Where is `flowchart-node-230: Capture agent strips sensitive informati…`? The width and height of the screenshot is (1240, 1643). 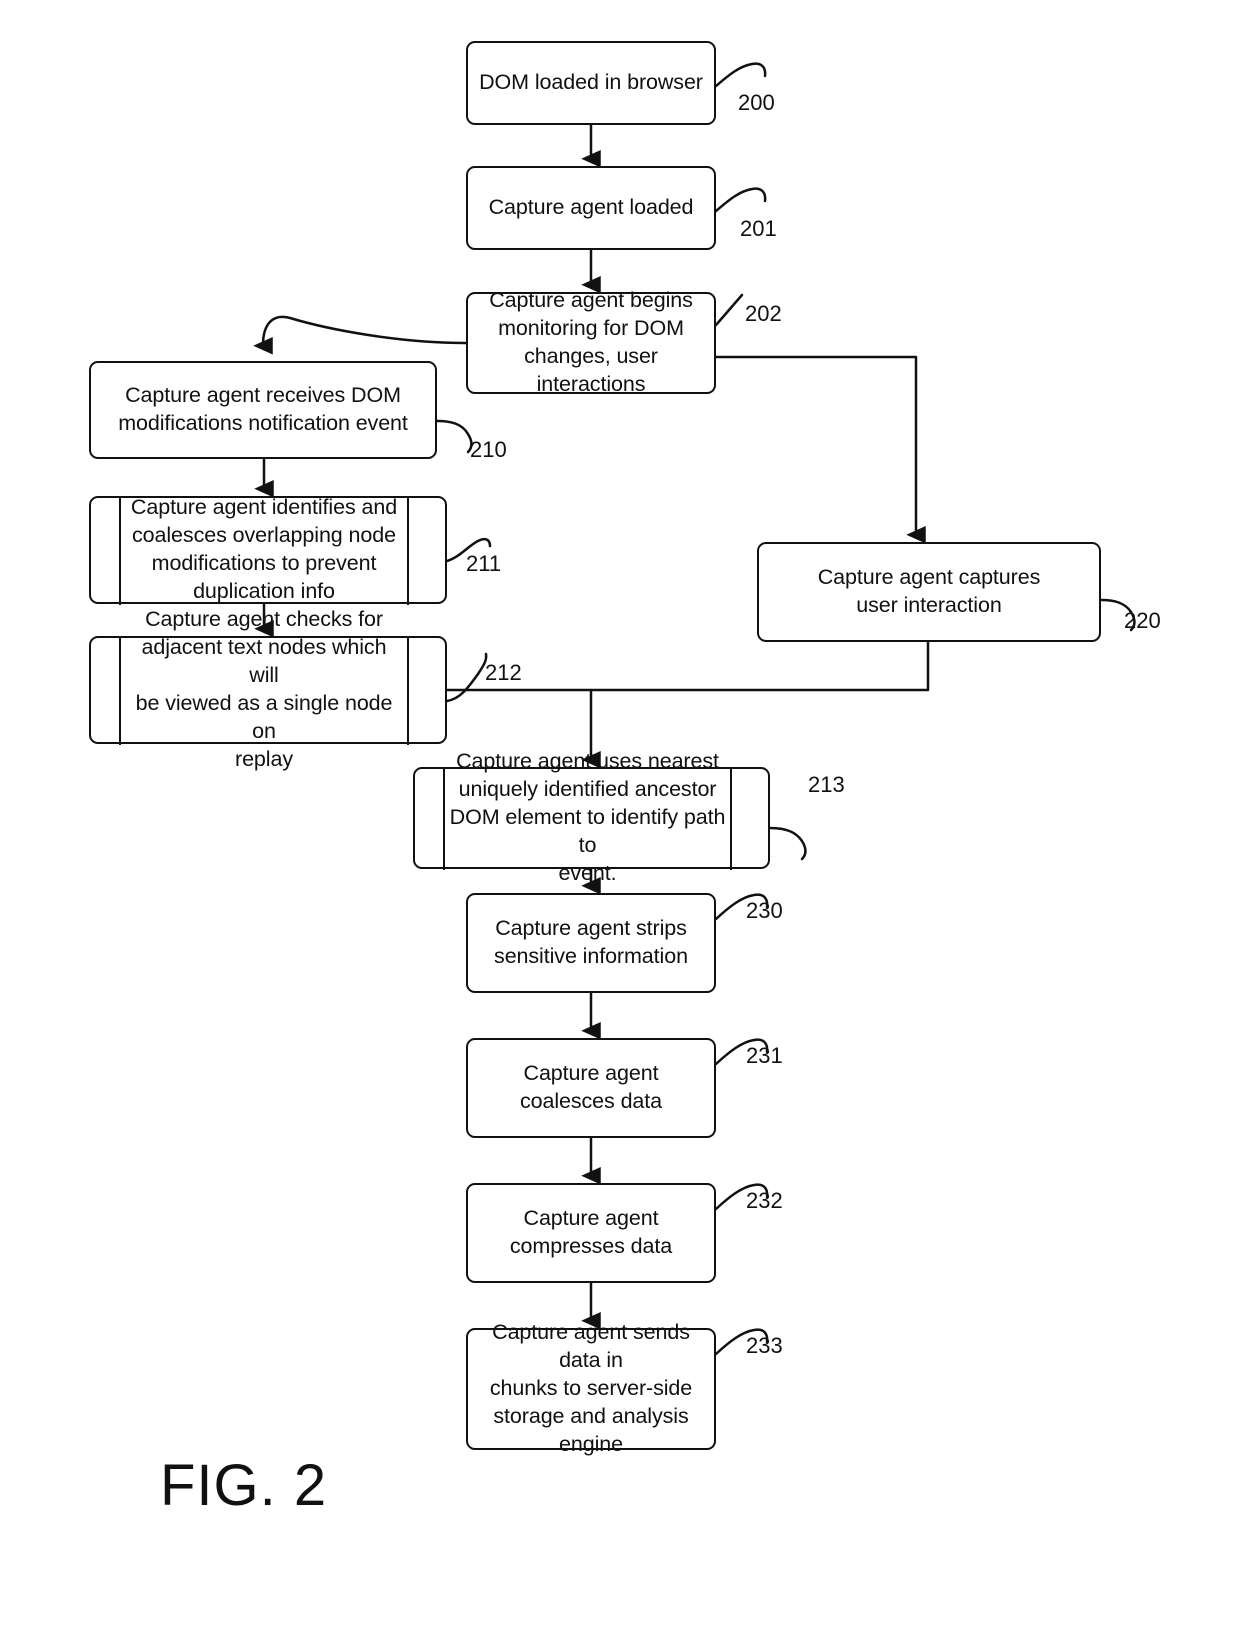
flowchart-node-230: Capture agent strips sensitive informati… is located at coordinates (591, 943).